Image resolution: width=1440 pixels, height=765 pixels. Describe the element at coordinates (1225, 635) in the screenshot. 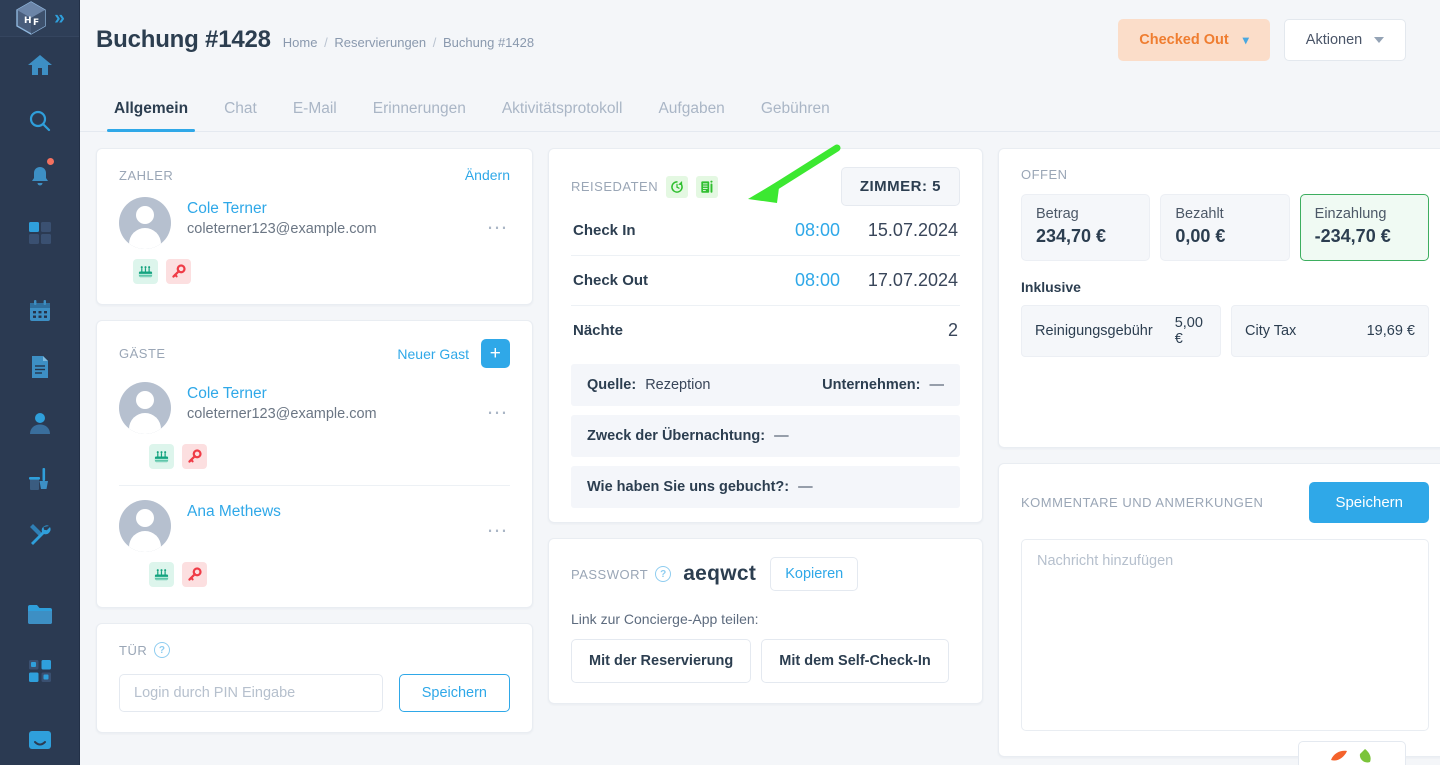

I see `comments-textarea` at that location.